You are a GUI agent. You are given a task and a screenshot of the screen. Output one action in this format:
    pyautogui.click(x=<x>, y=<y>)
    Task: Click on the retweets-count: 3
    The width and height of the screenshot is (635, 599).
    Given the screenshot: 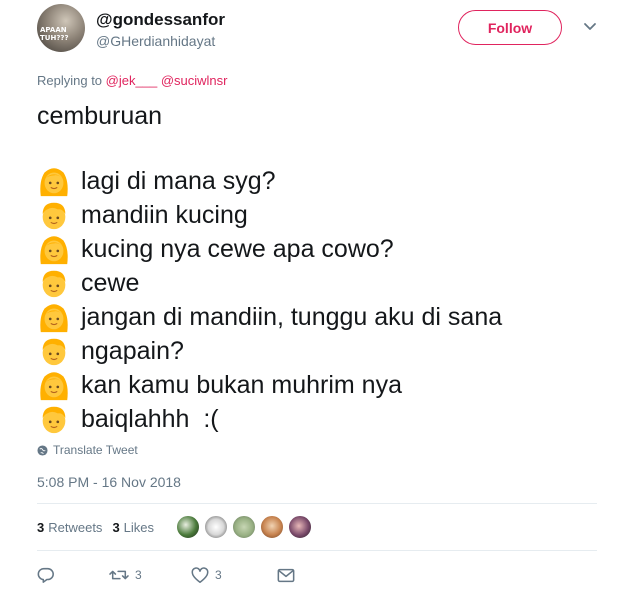 What is the action you would take?
    pyautogui.click(x=41, y=527)
    